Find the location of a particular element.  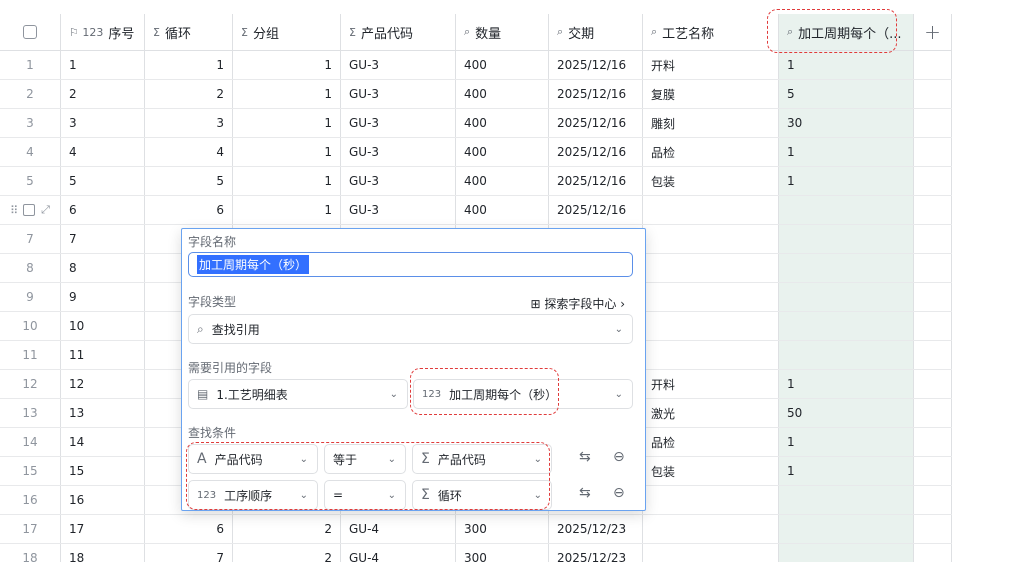

cell-loop: 4 is located at coordinates (189, 152).